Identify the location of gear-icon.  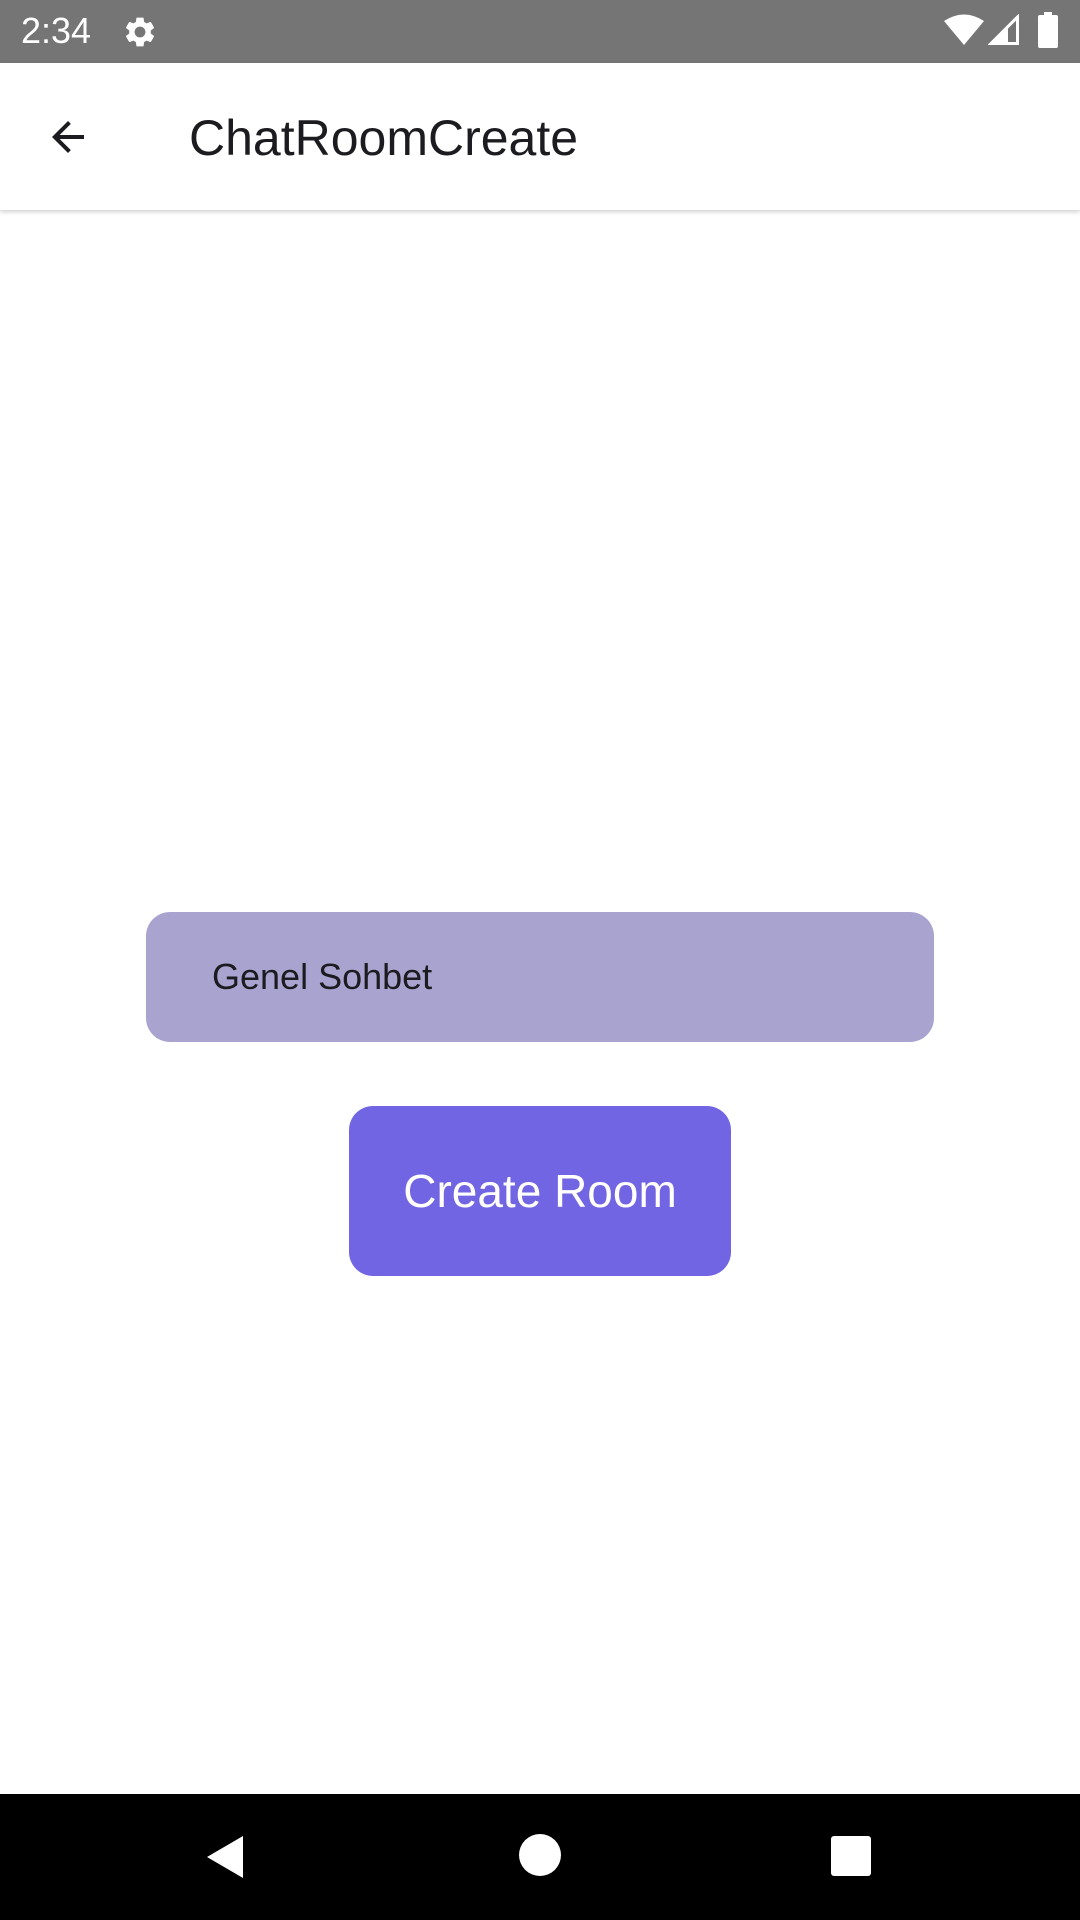
(140, 32).